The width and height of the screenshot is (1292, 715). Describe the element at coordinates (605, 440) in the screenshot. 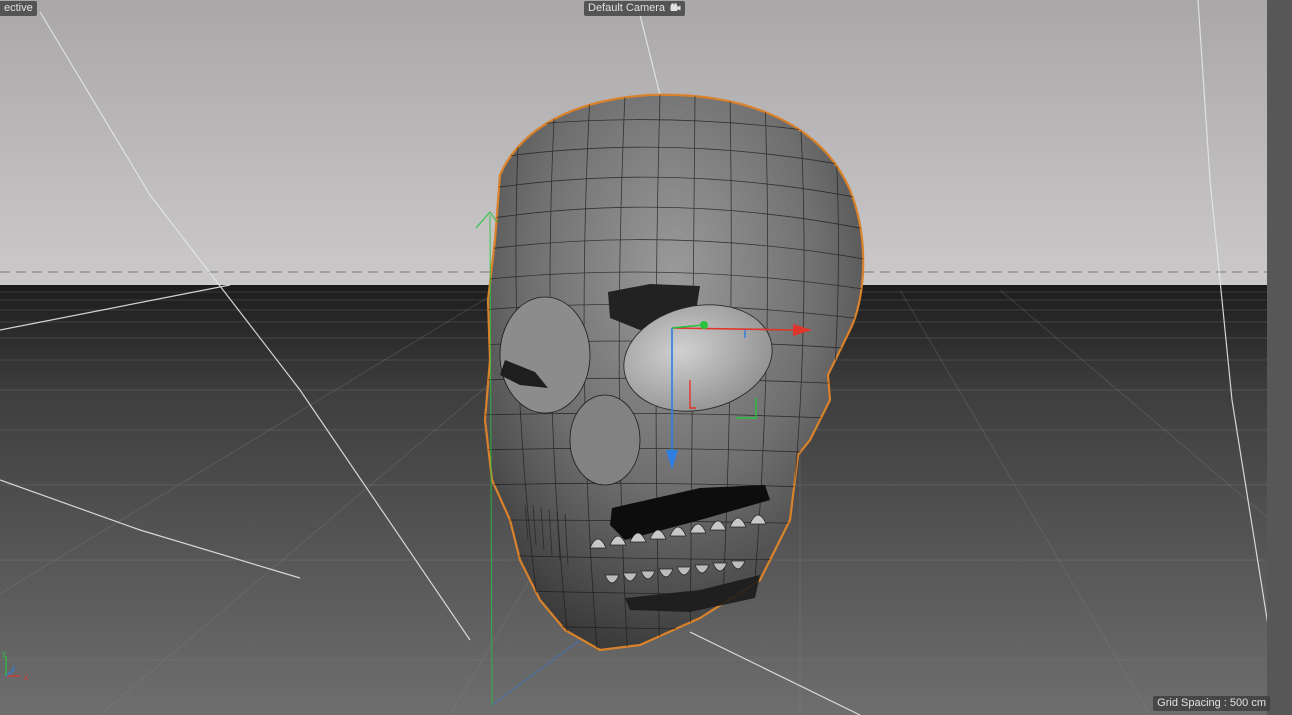

I see `nose-bulge` at that location.